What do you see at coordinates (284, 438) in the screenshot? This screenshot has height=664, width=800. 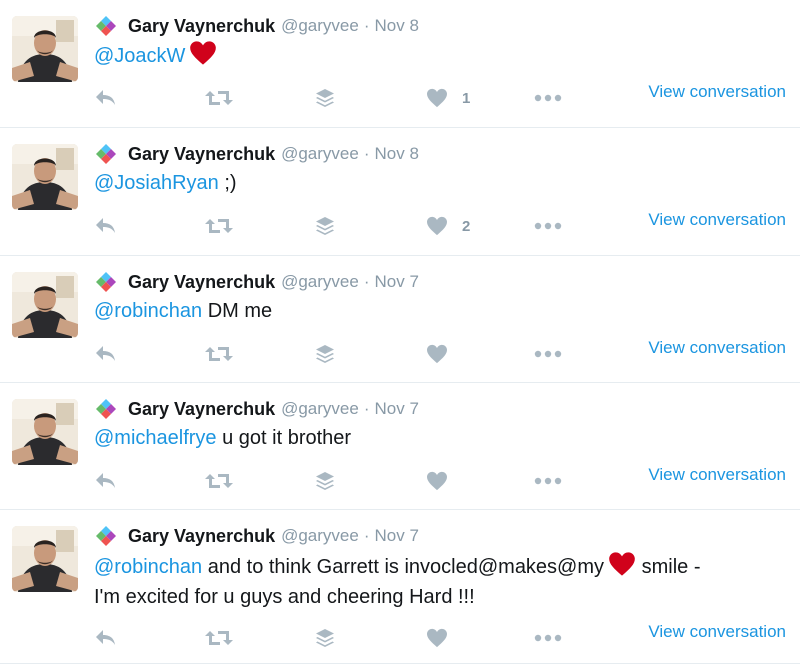 I see `tweet-body-text: u got it brother` at bounding box center [284, 438].